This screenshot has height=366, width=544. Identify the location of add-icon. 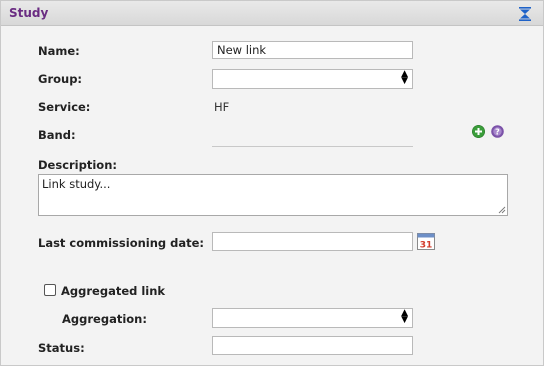
(478, 131).